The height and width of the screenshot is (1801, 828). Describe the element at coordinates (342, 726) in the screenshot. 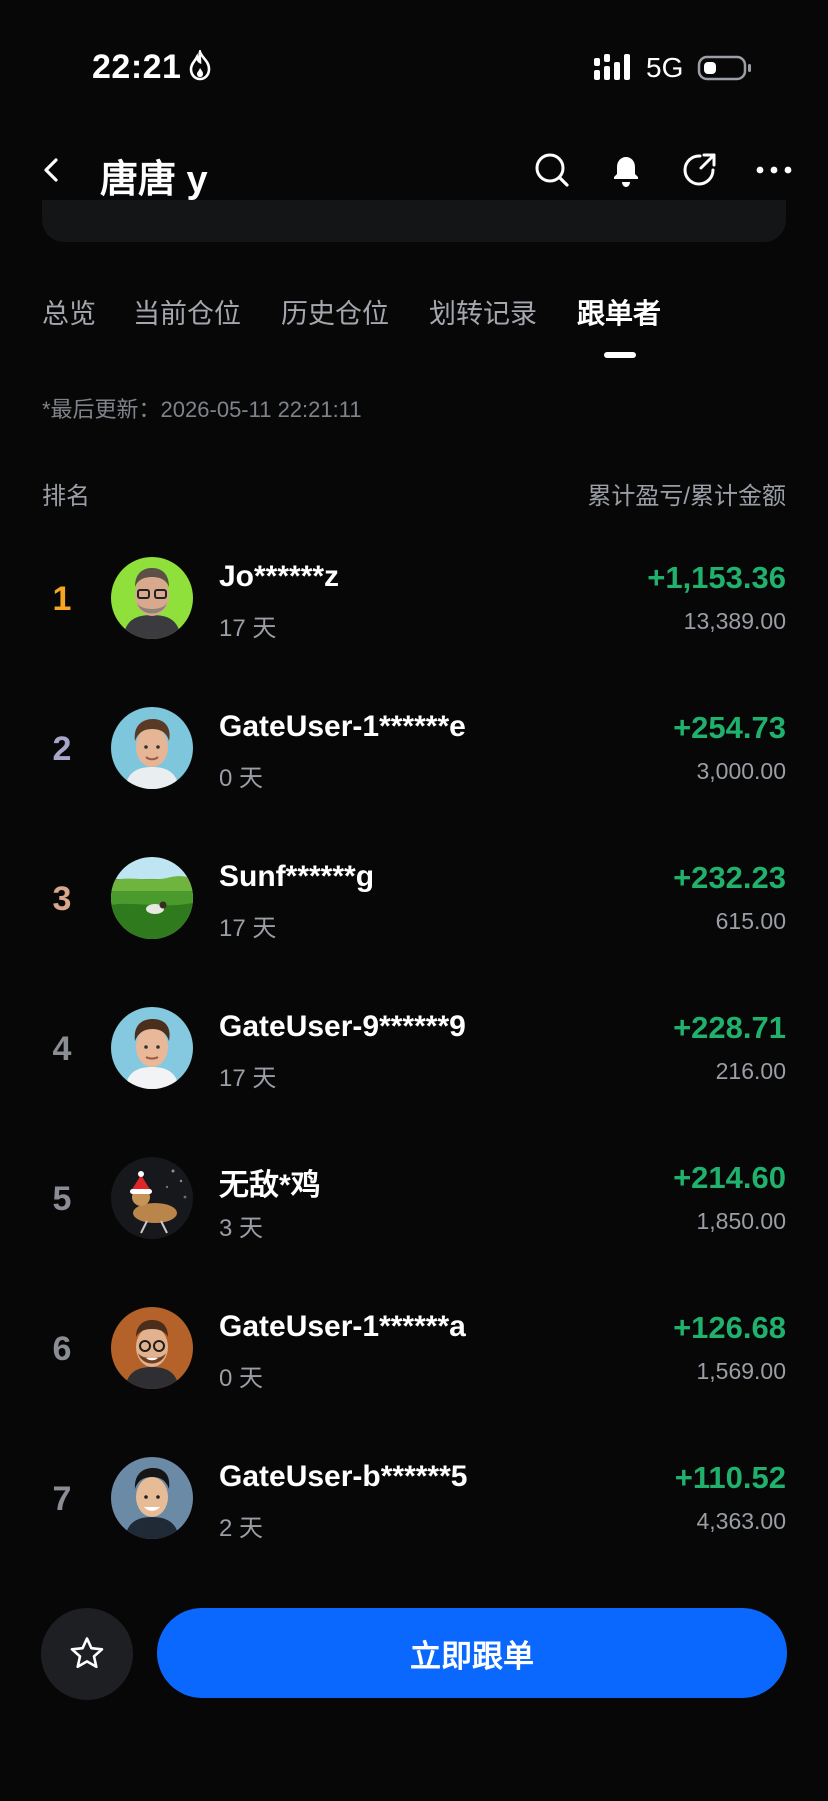

I see `follower-name: GateUser-1******e` at that location.